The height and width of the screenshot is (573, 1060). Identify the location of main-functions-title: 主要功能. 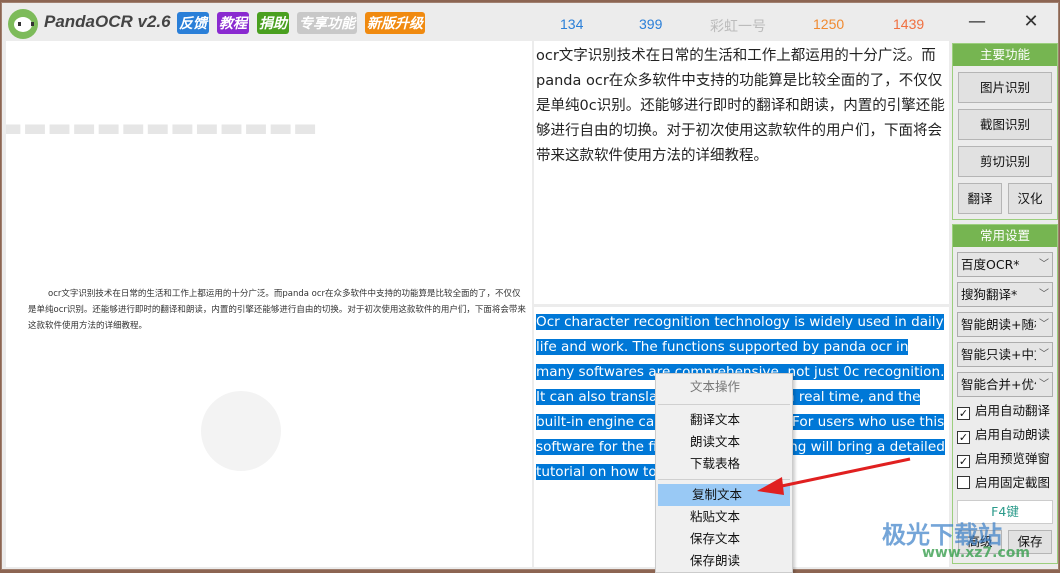
(1005, 55).